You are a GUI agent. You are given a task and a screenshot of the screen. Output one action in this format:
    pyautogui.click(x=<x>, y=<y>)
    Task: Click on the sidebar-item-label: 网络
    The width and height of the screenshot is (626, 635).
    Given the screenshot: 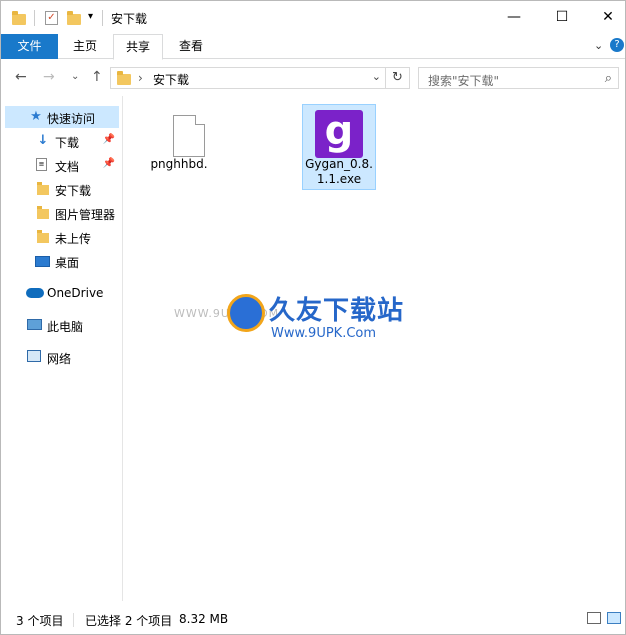 What is the action you would take?
    pyautogui.click(x=59, y=359)
    